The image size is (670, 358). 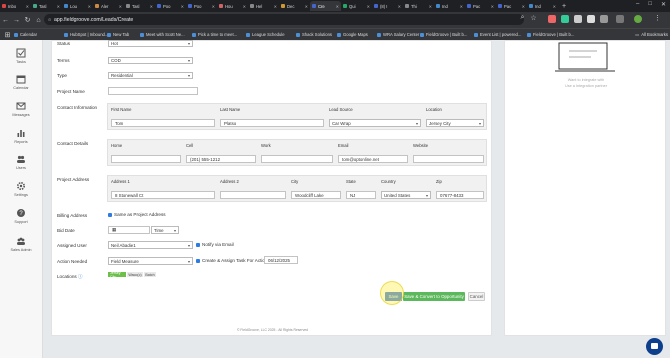 What do you see at coordinates (135, 274) in the screenshot?
I see `location-chip: Waco(c)` at bounding box center [135, 274].